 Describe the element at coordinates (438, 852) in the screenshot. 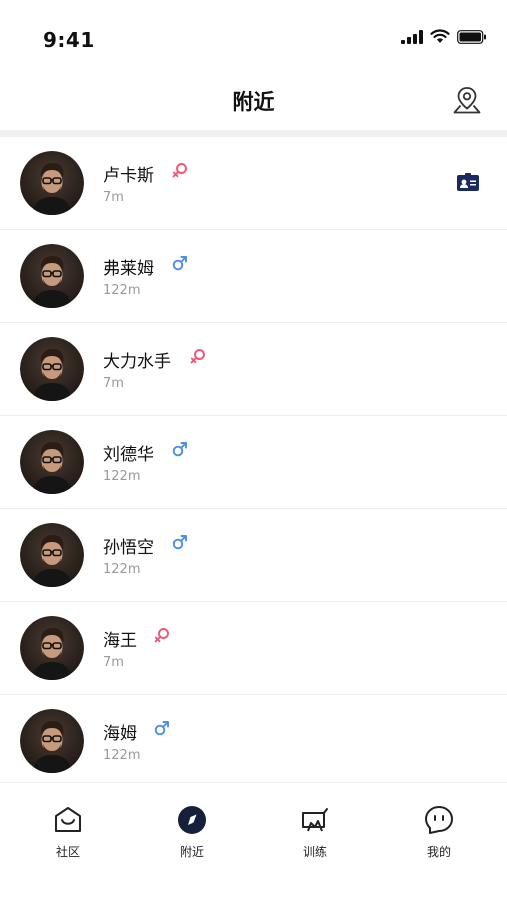

I see `tab-label: 我的` at that location.